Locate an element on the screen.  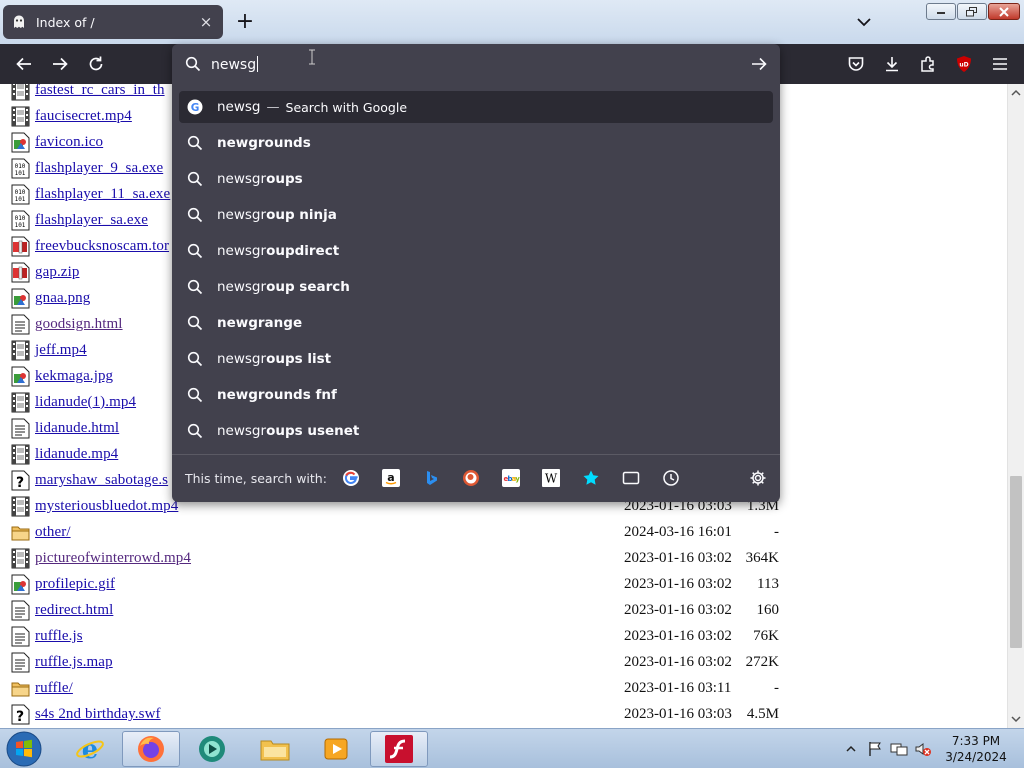
duckduckgo-icon is located at coordinates (471, 478).